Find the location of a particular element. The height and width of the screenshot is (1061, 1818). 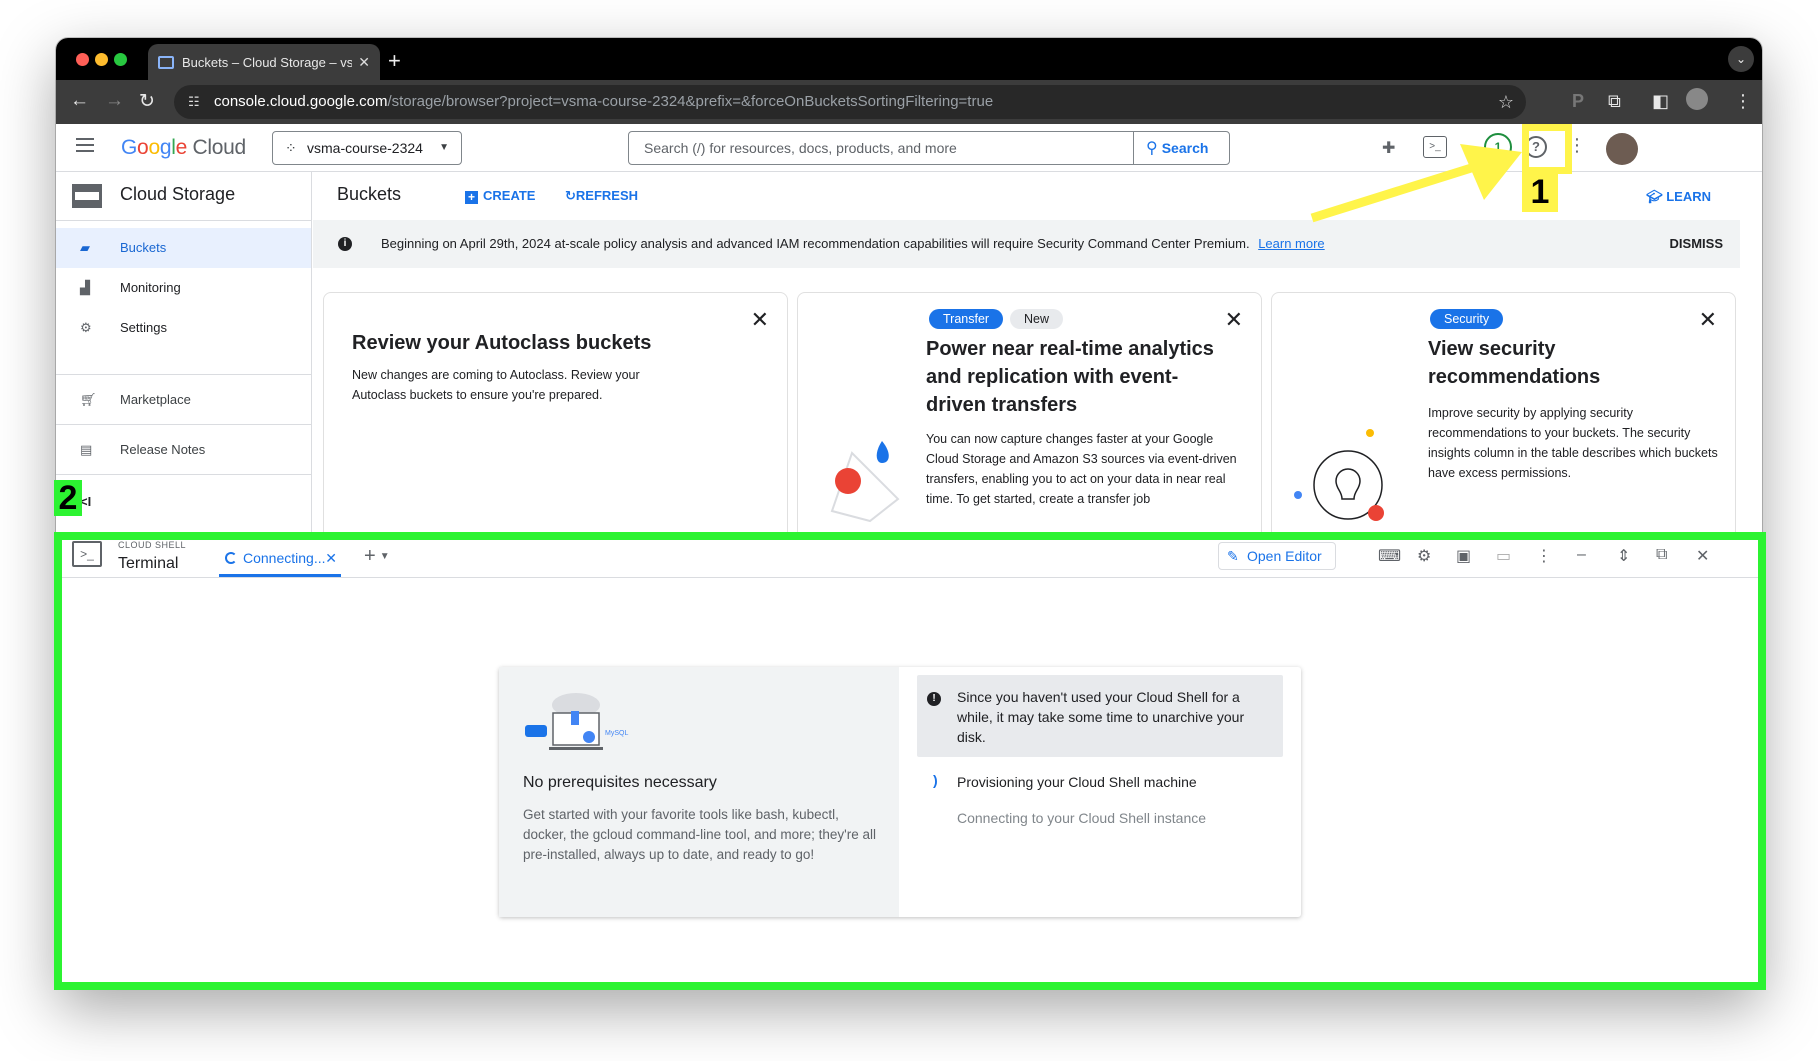

refresh-icon: ↻ is located at coordinates (570, 195).